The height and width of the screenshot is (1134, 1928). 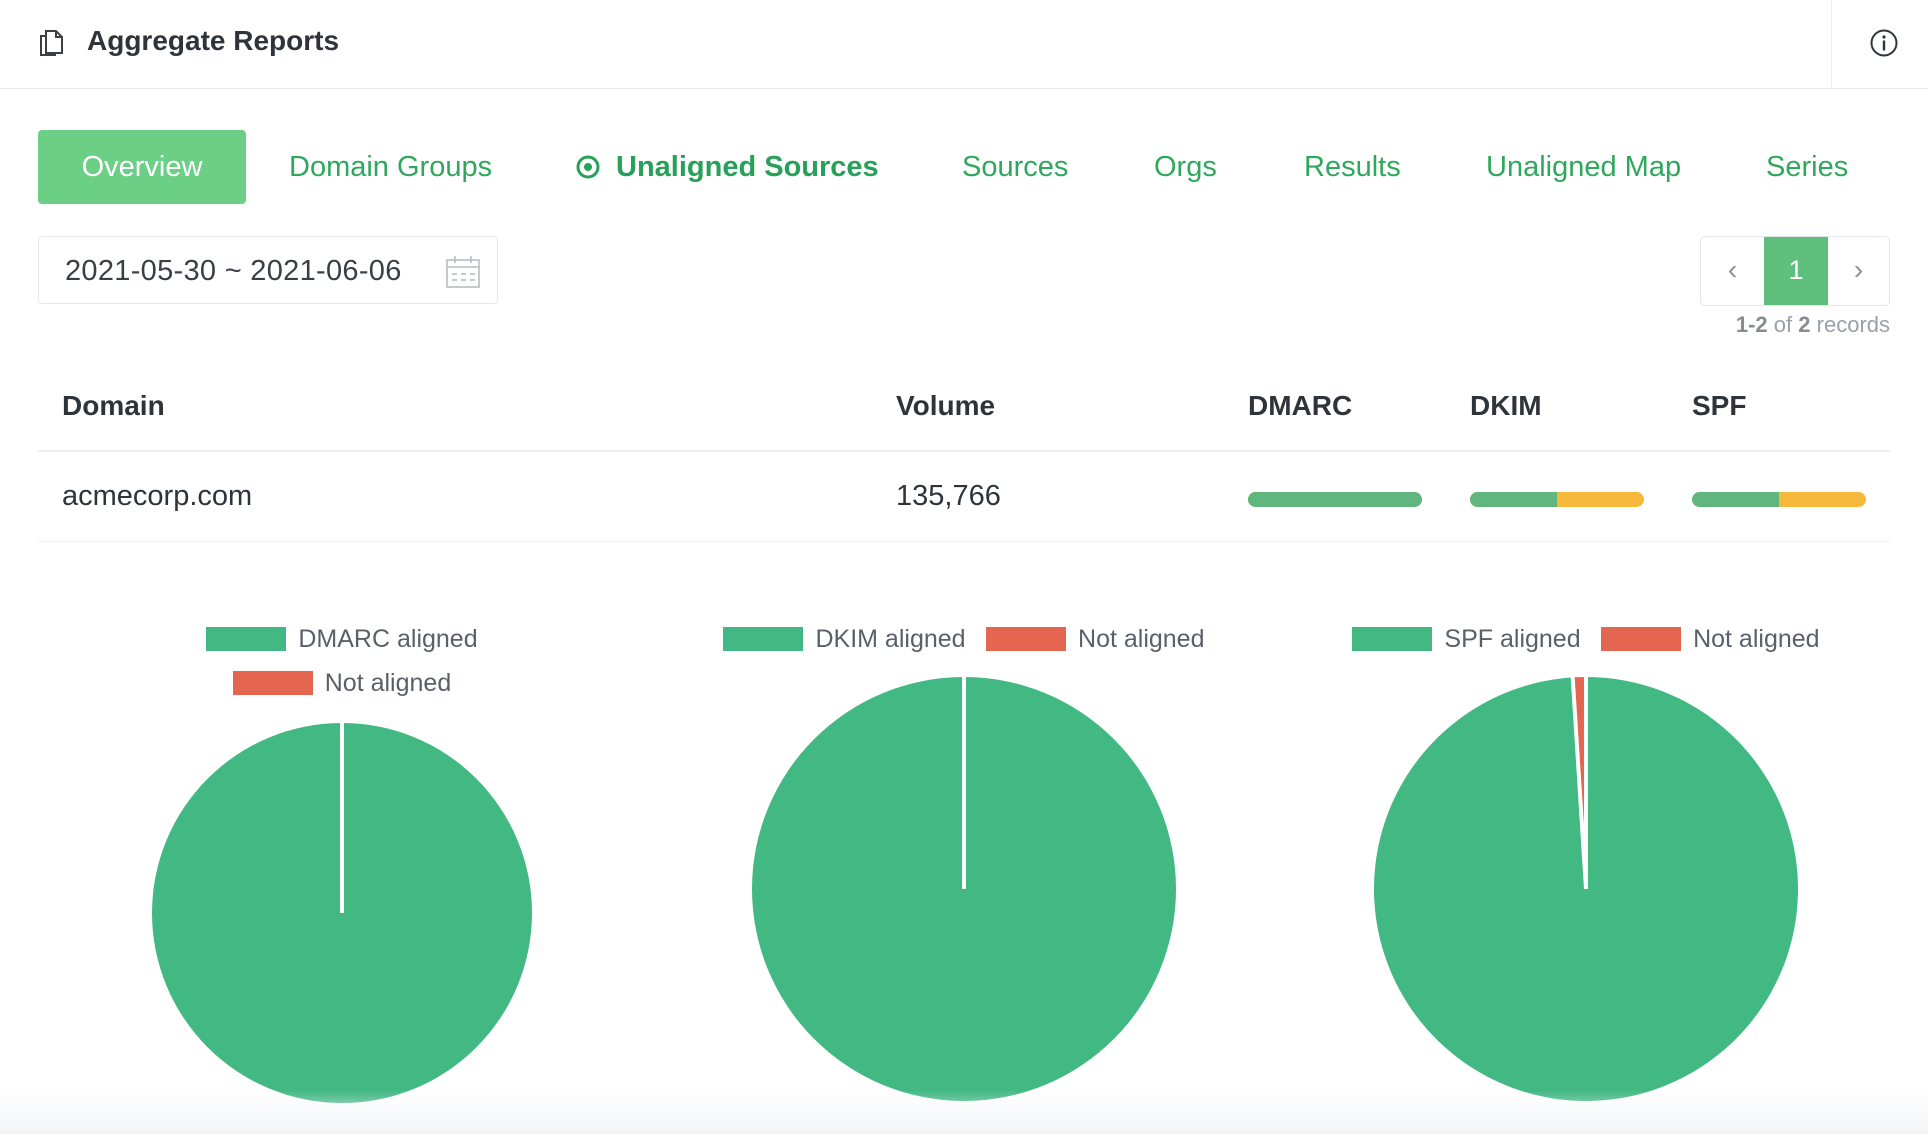 I want to click on records-of: of, so click(x=1783, y=324).